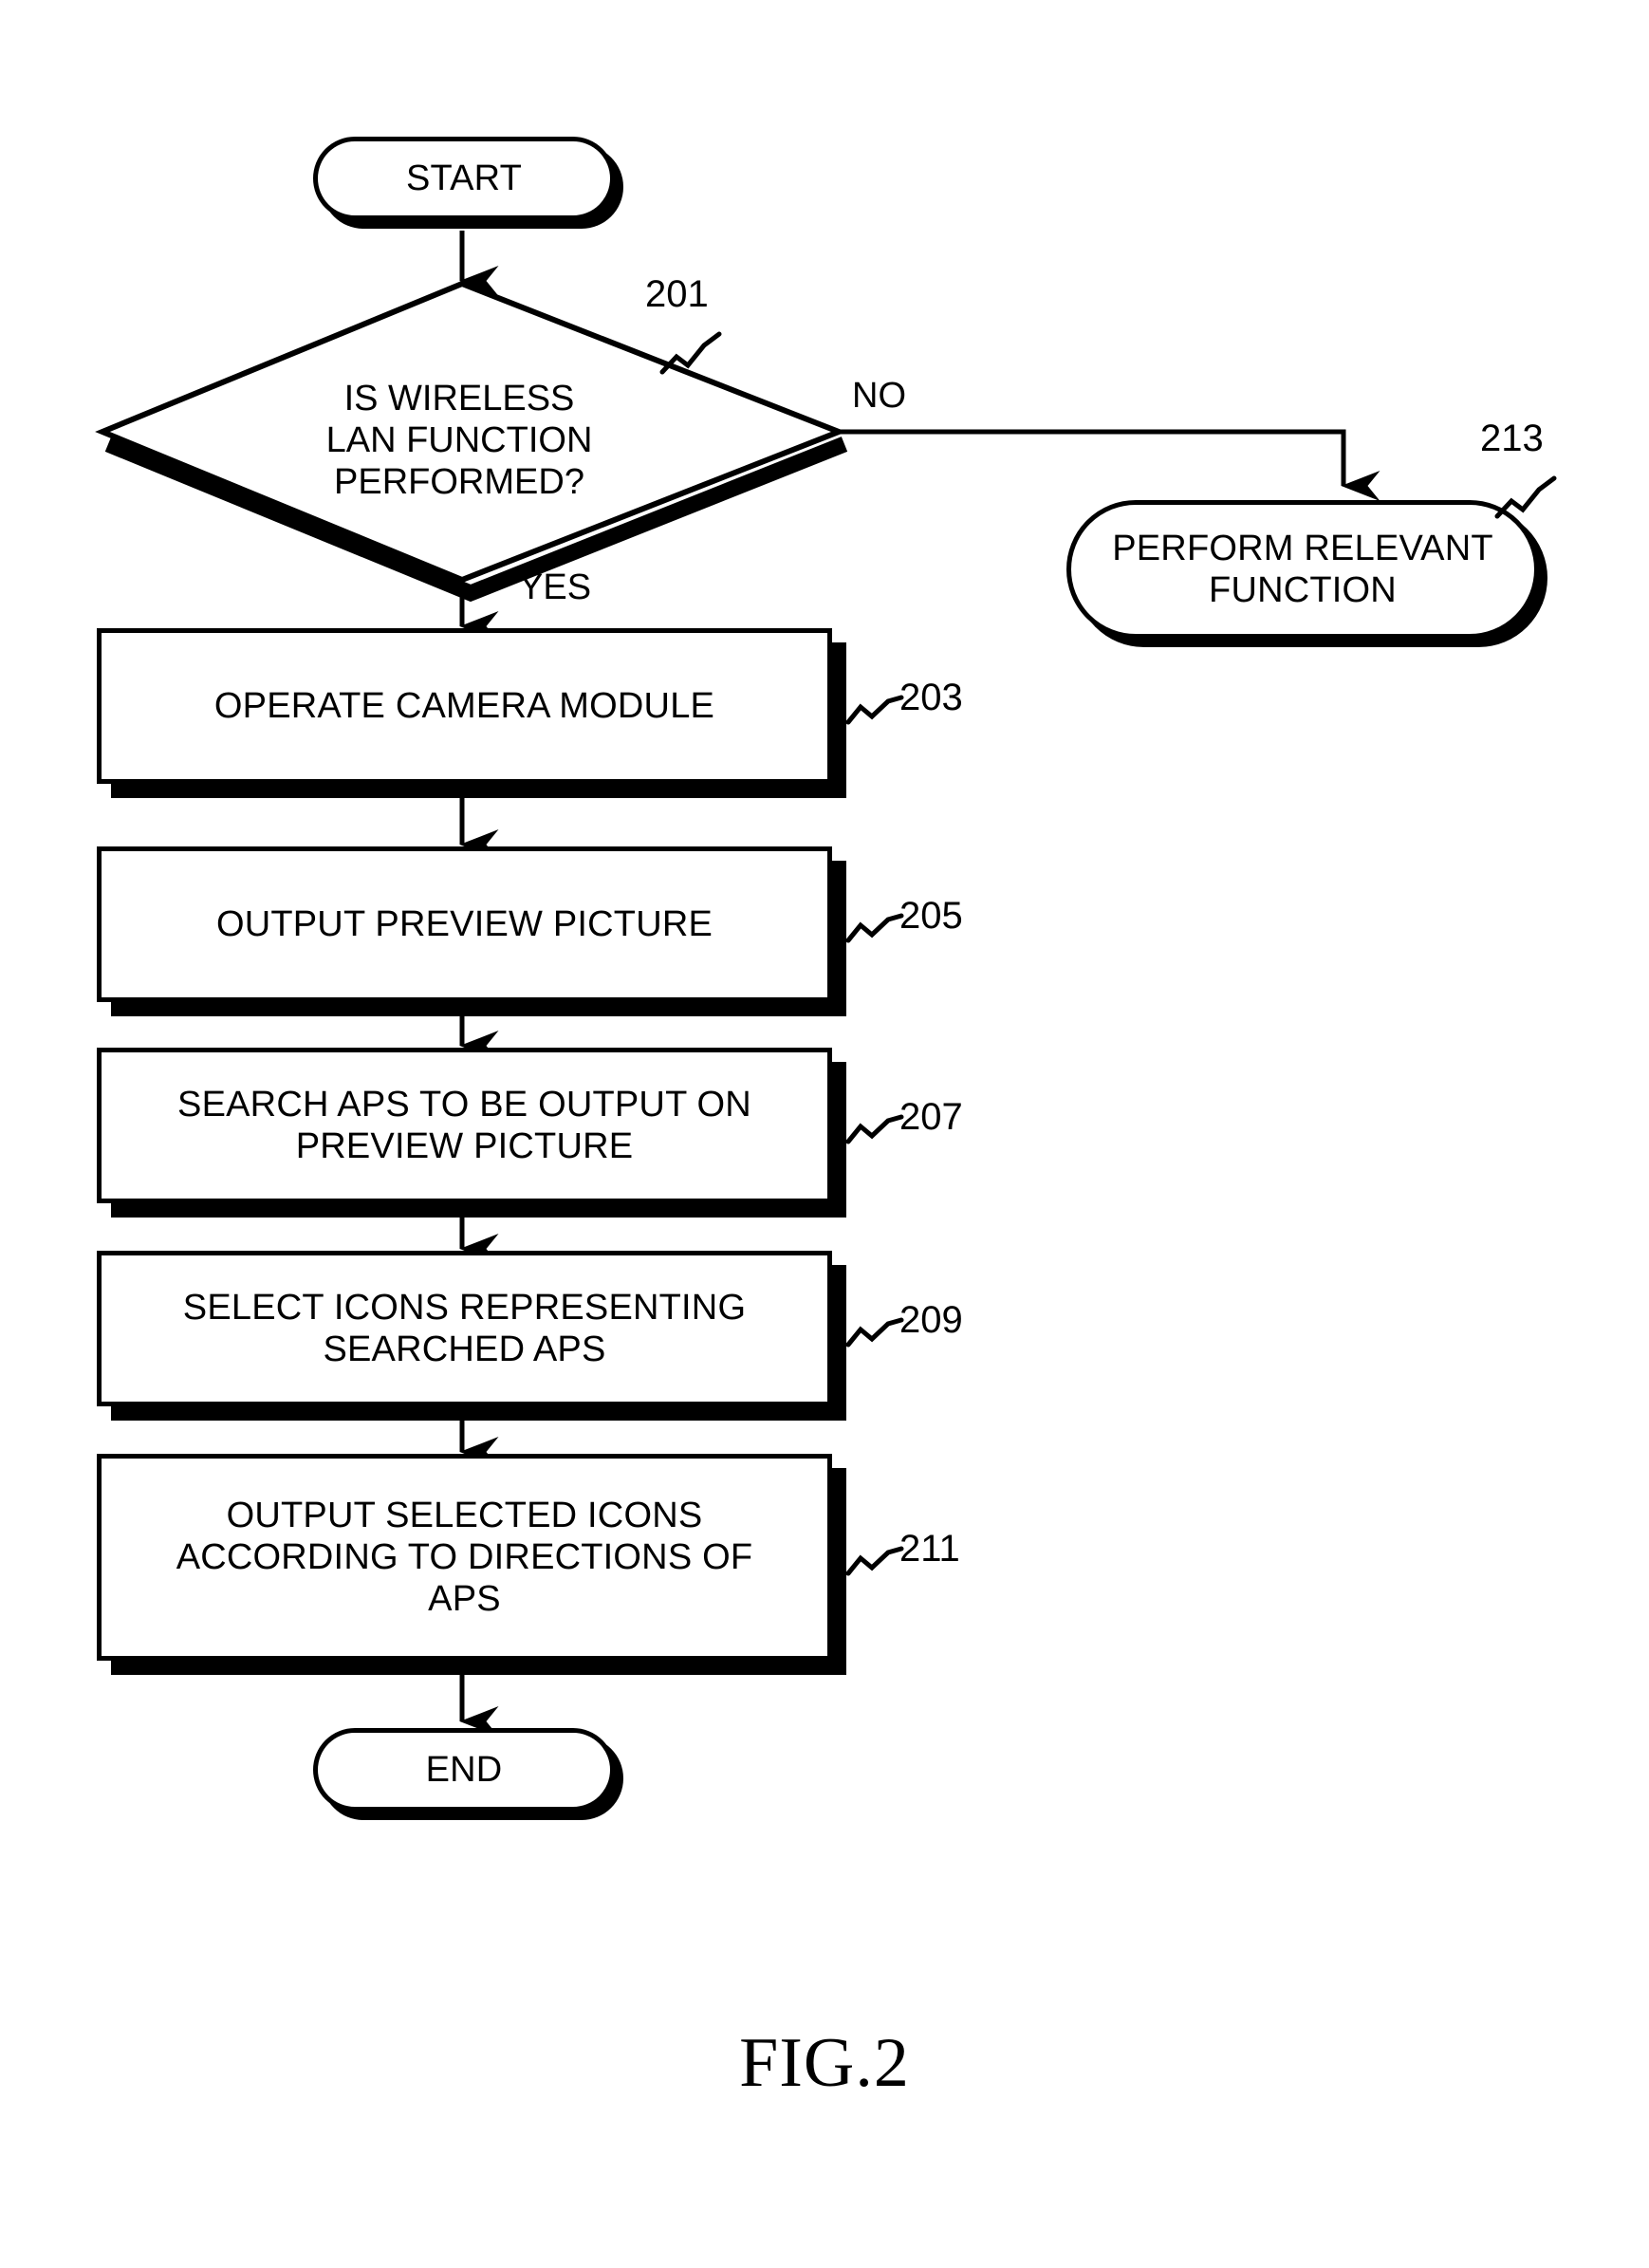 The height and width of the screenshot is (2268, 1649). Describe the element at coordinates (931, 1117) in the screenshot. I see `ref-number-207: 207` at that location.